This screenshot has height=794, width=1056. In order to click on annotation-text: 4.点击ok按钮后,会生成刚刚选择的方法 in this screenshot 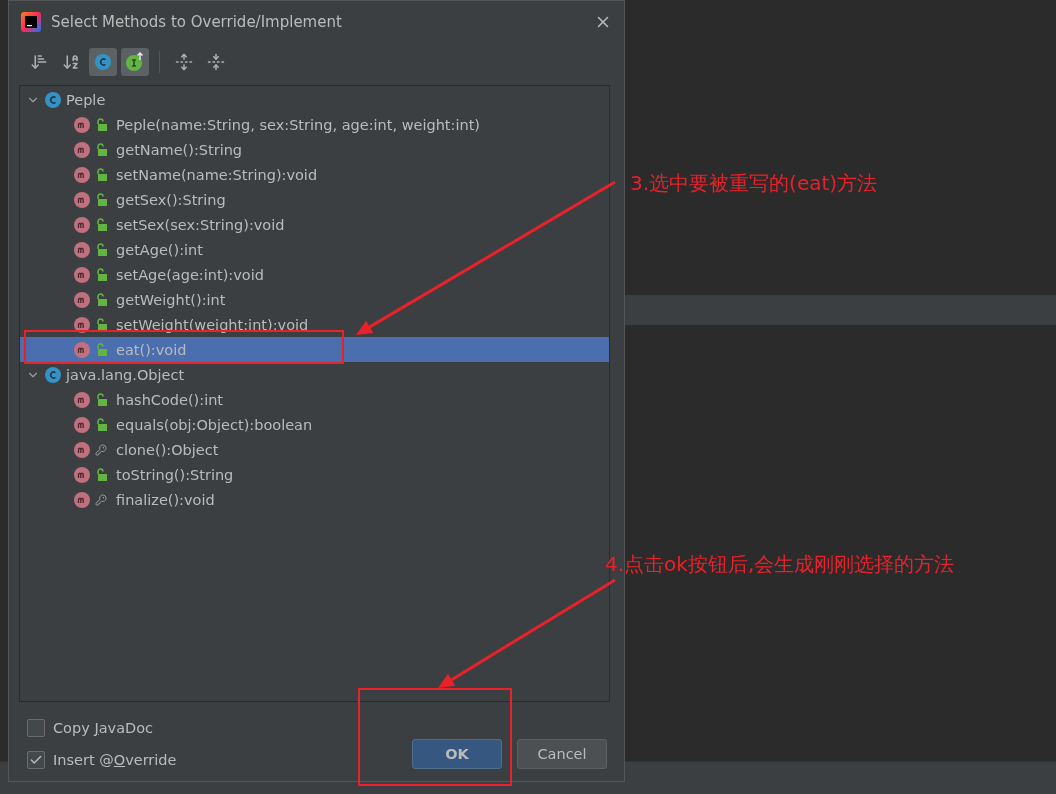, I will do `click(780, 564)`.